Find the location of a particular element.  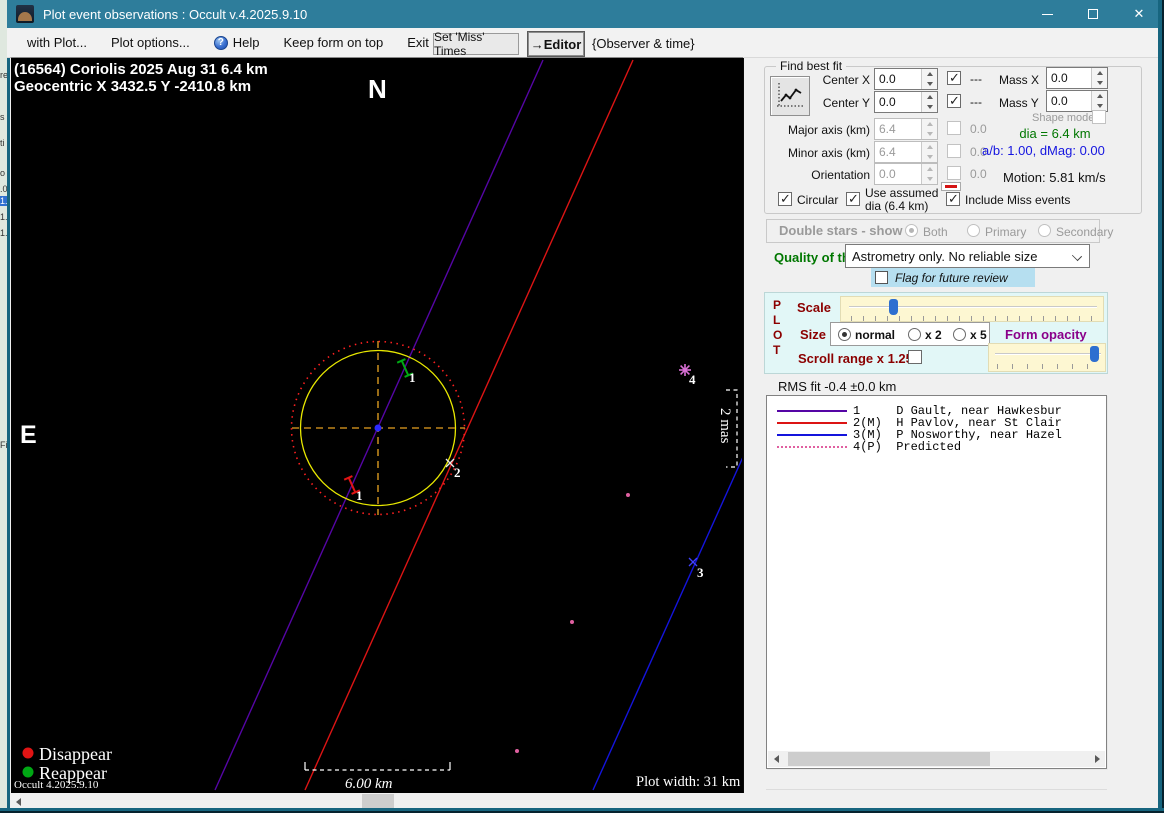

scale-slider is located at coordinates (972, 309).